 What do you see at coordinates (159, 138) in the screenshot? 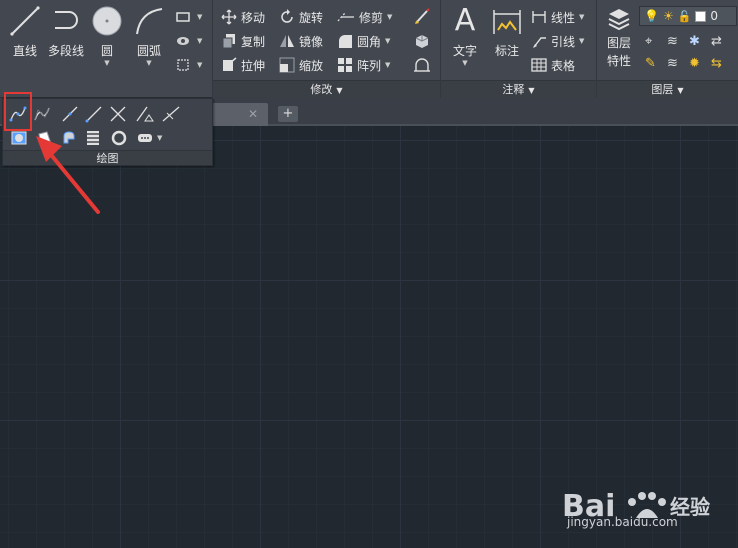
I see `dropdown-arrow-icon: ▼` at bounding box center [159, 138].